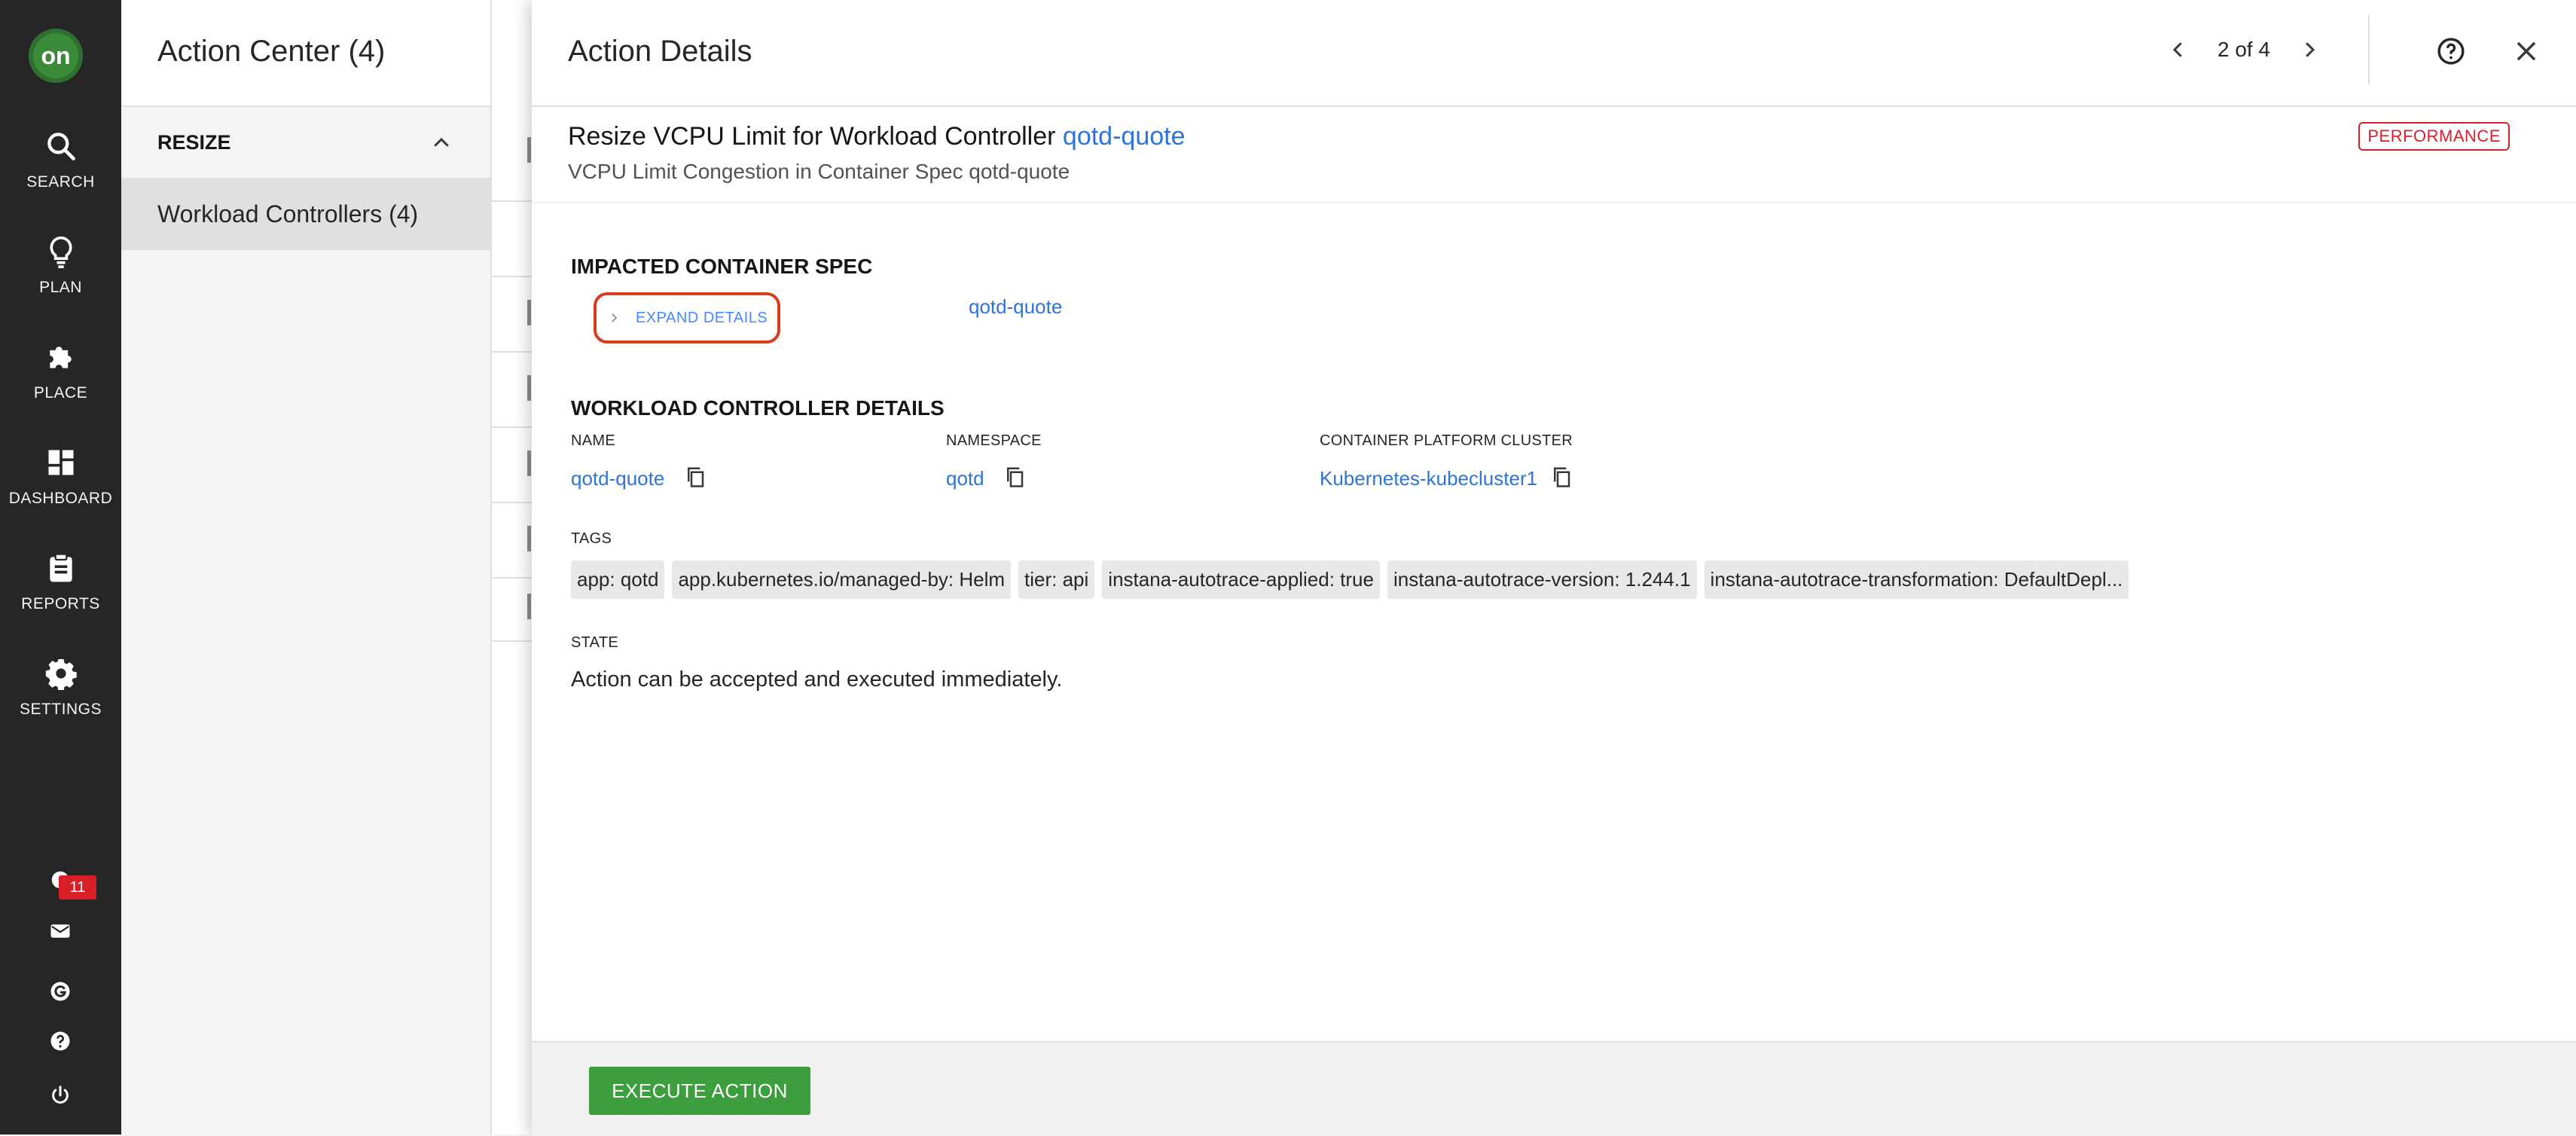 The image size is (2576, 1136). I want to click on nav-search-label: SEARCH, so click(61, 182).